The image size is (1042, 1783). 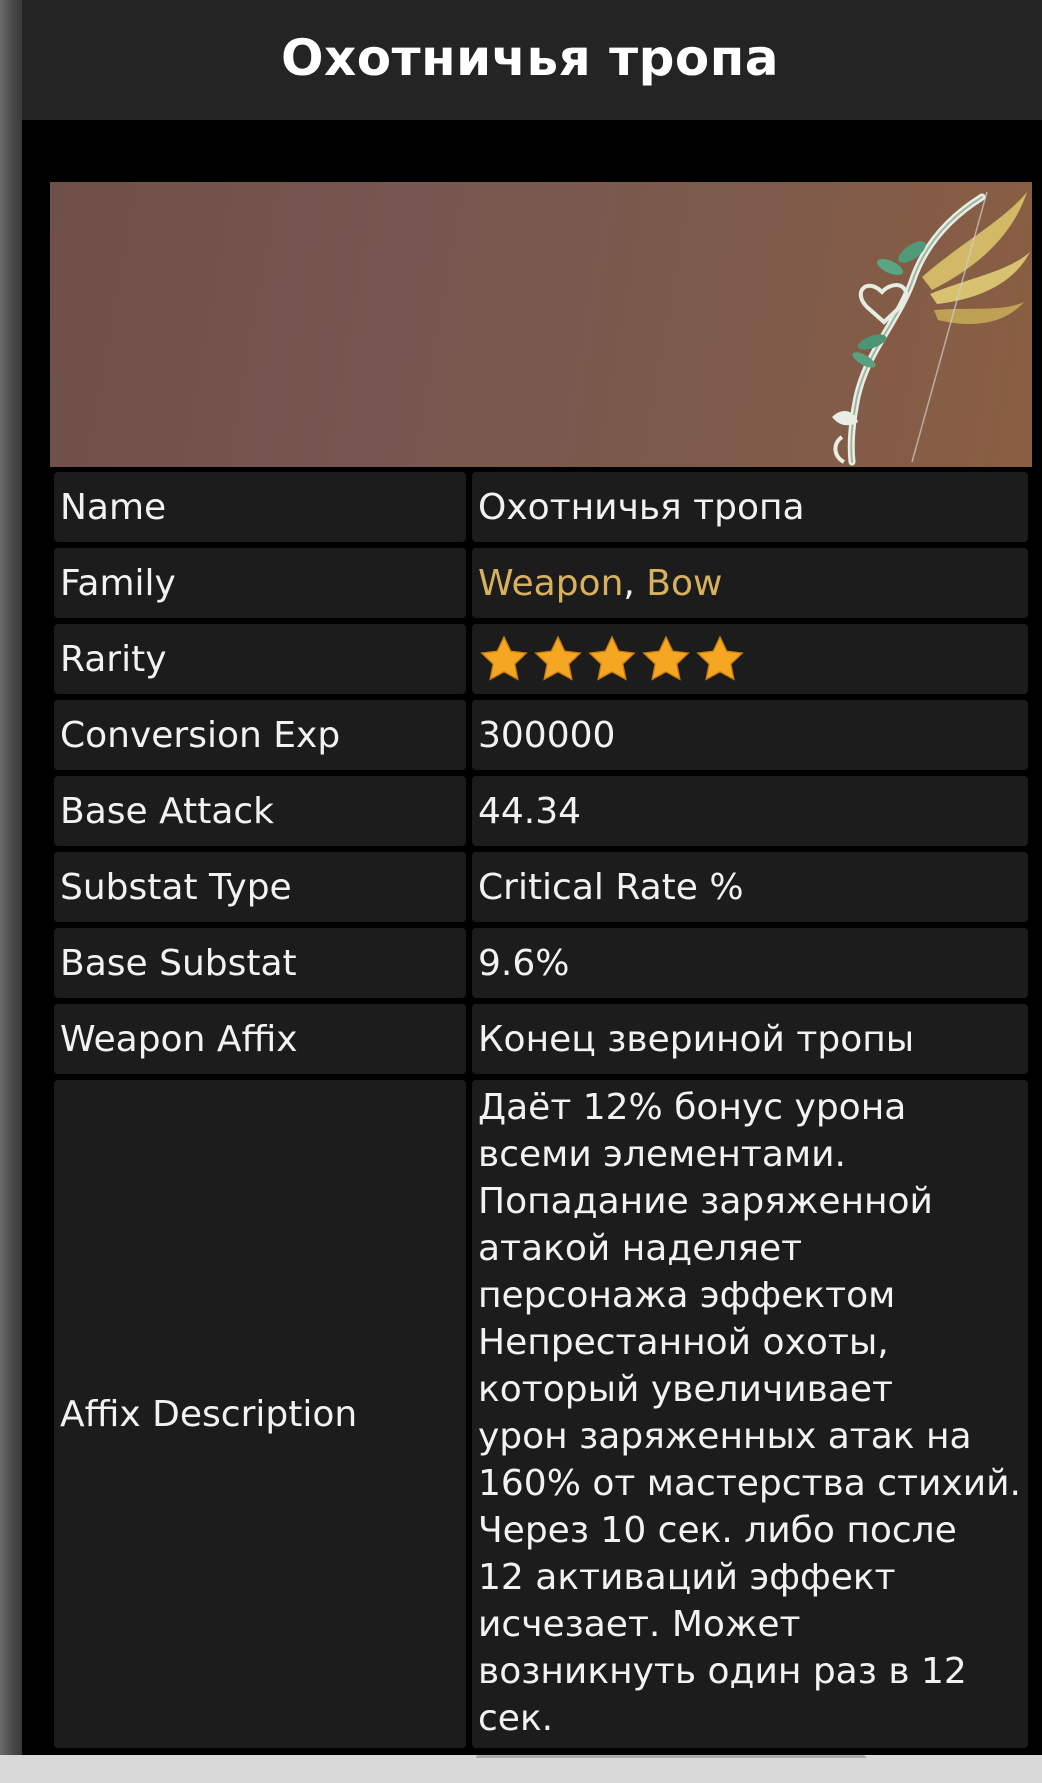 I want to click on affix-description-line: возникнуть один раз в 12, so click(x=722, y=1671).